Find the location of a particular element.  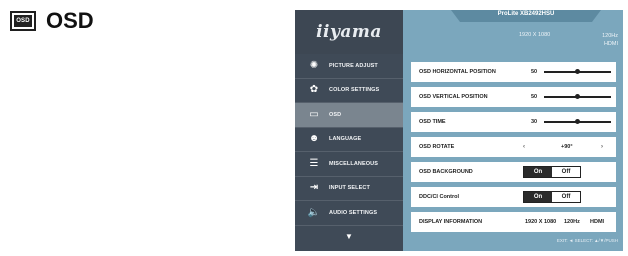

frequency-readout: 120Hz is located at coordinates (610, 36).